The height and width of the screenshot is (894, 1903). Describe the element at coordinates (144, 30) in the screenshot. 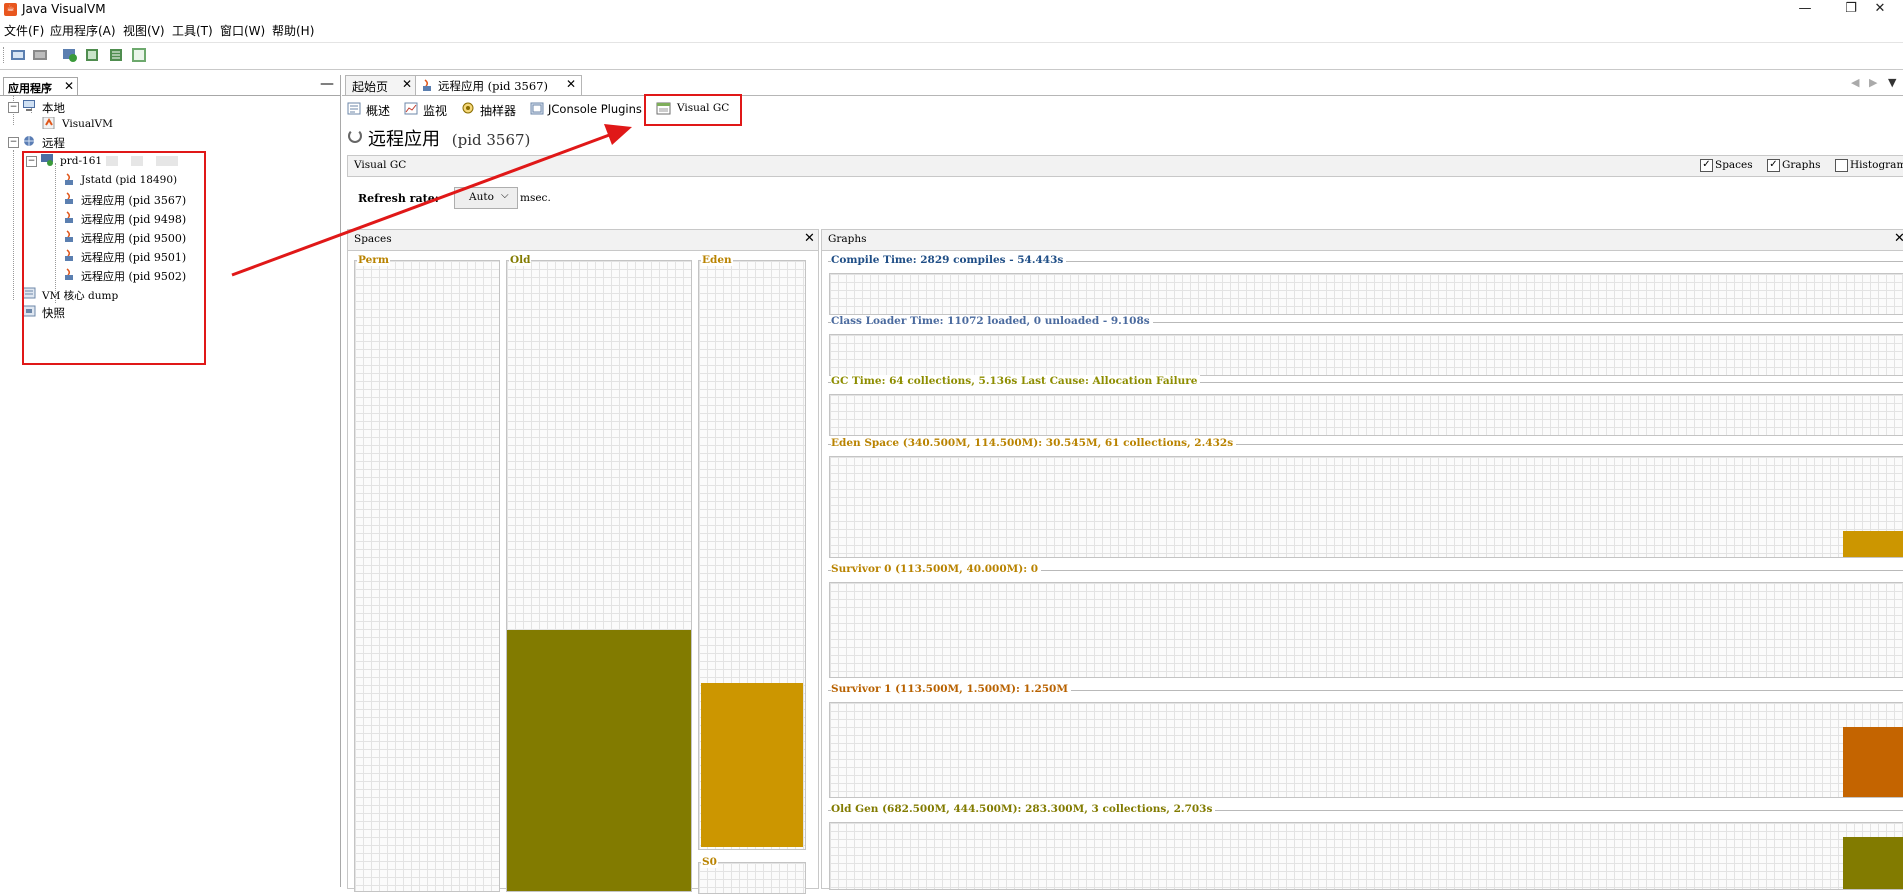

I see `menu-view: 视图(V)` at that location.